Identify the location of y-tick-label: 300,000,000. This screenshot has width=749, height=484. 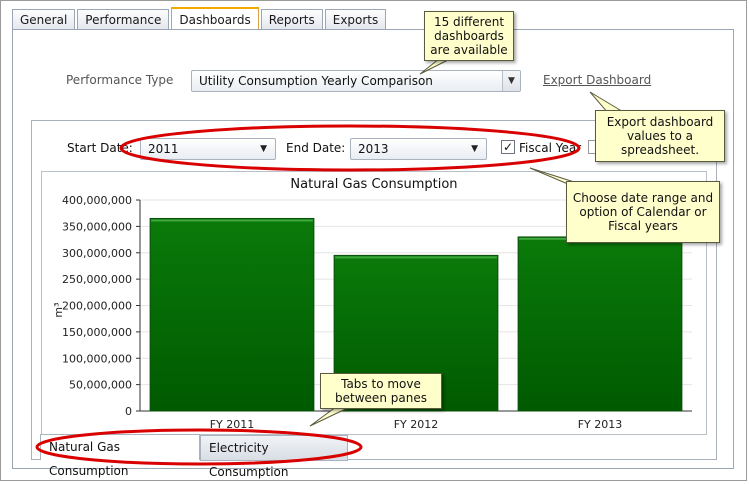
(97, 253).